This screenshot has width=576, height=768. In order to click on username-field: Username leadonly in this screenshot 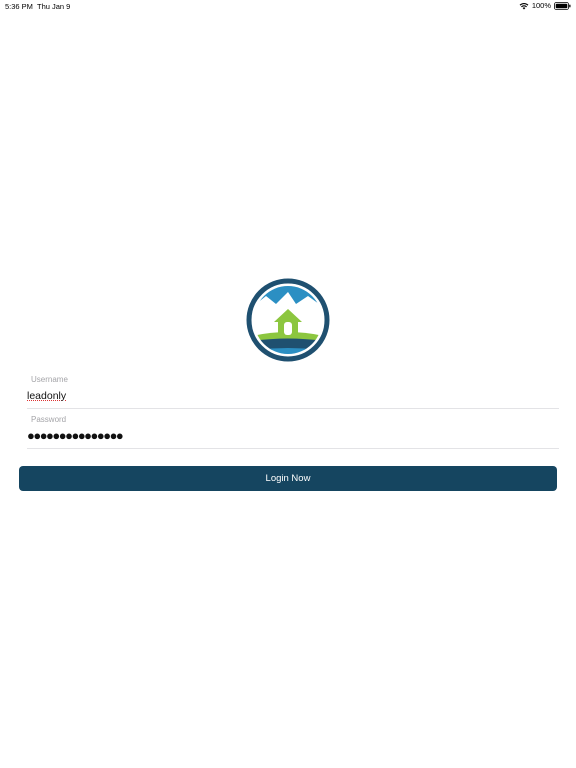, I will do `click(293, 392)`.